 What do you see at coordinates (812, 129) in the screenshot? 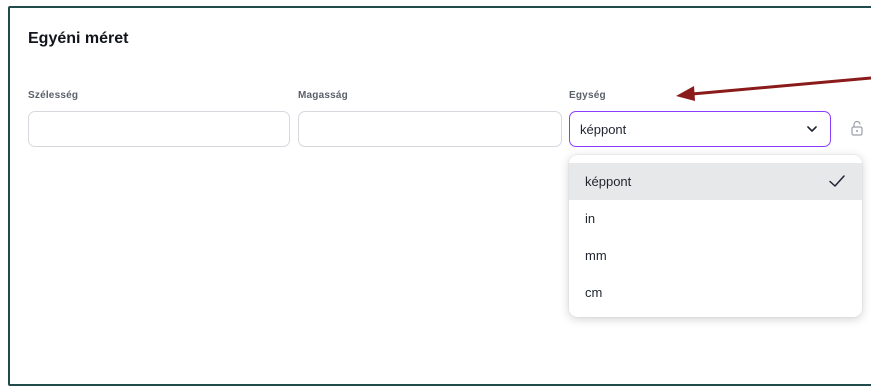
I see `chevron-down-icon` at bounding box center [812, 129].